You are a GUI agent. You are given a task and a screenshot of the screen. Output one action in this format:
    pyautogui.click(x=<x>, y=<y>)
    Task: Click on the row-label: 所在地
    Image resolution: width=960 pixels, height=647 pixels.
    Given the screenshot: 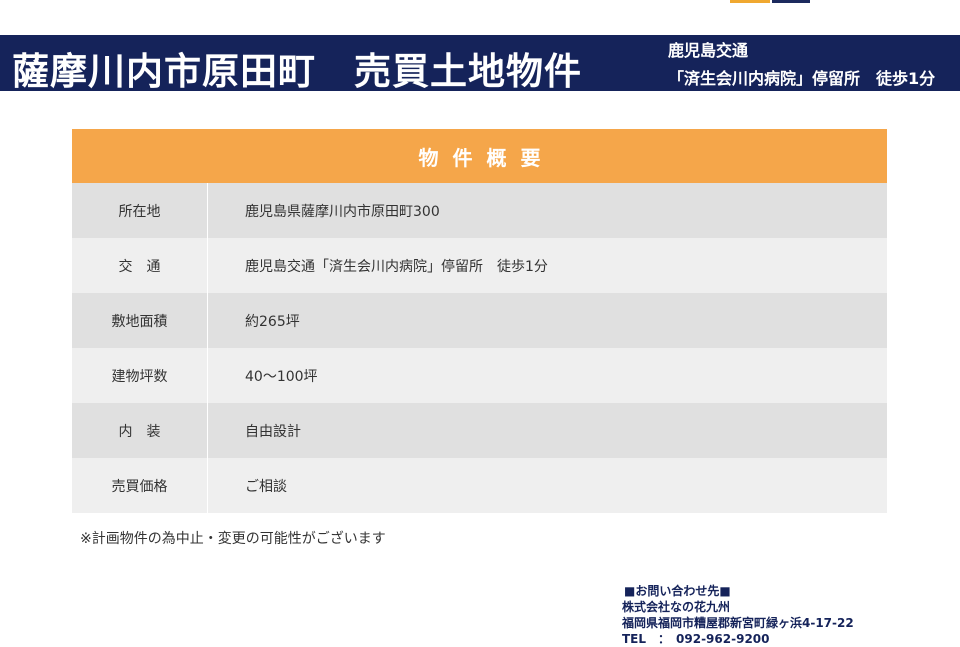 What is the action you would take?
    pyautogui.click(x=140, y=210)
    